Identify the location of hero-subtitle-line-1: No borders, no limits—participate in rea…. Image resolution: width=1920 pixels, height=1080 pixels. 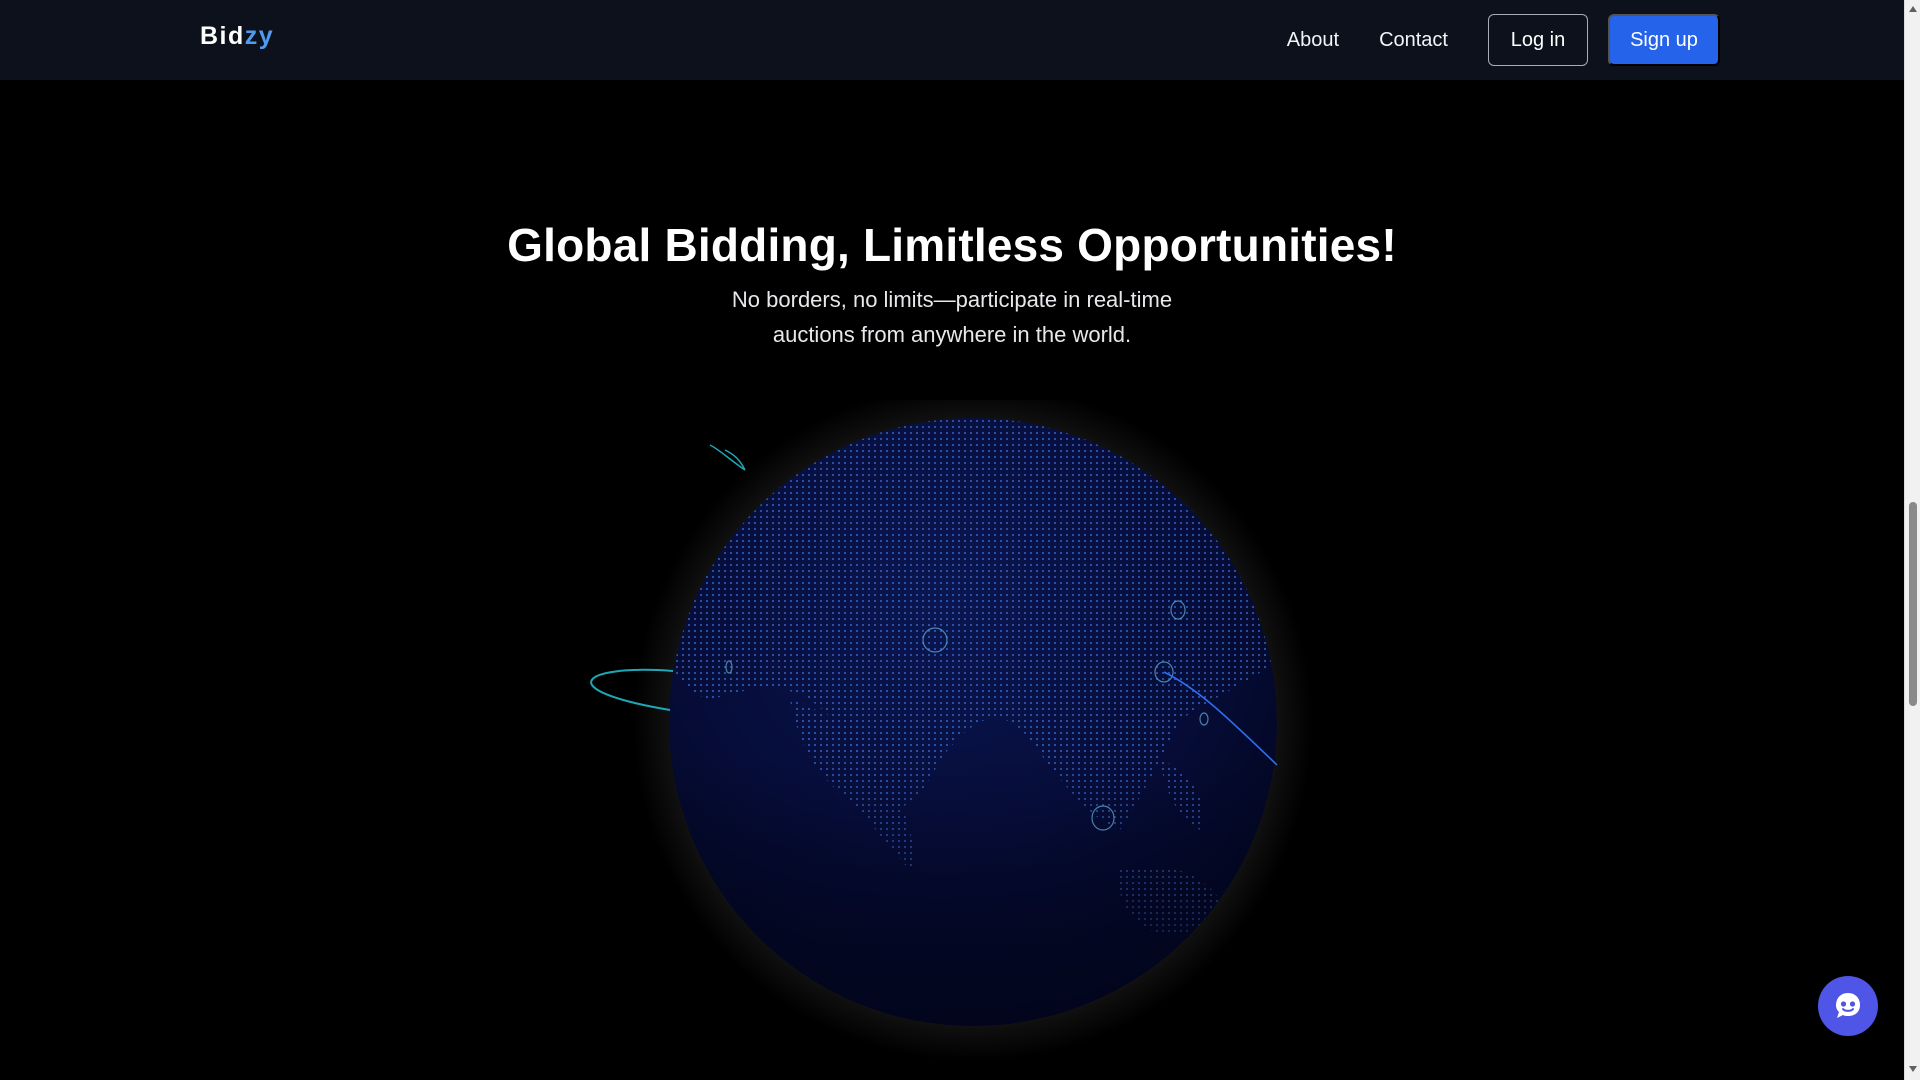
(952, 299).